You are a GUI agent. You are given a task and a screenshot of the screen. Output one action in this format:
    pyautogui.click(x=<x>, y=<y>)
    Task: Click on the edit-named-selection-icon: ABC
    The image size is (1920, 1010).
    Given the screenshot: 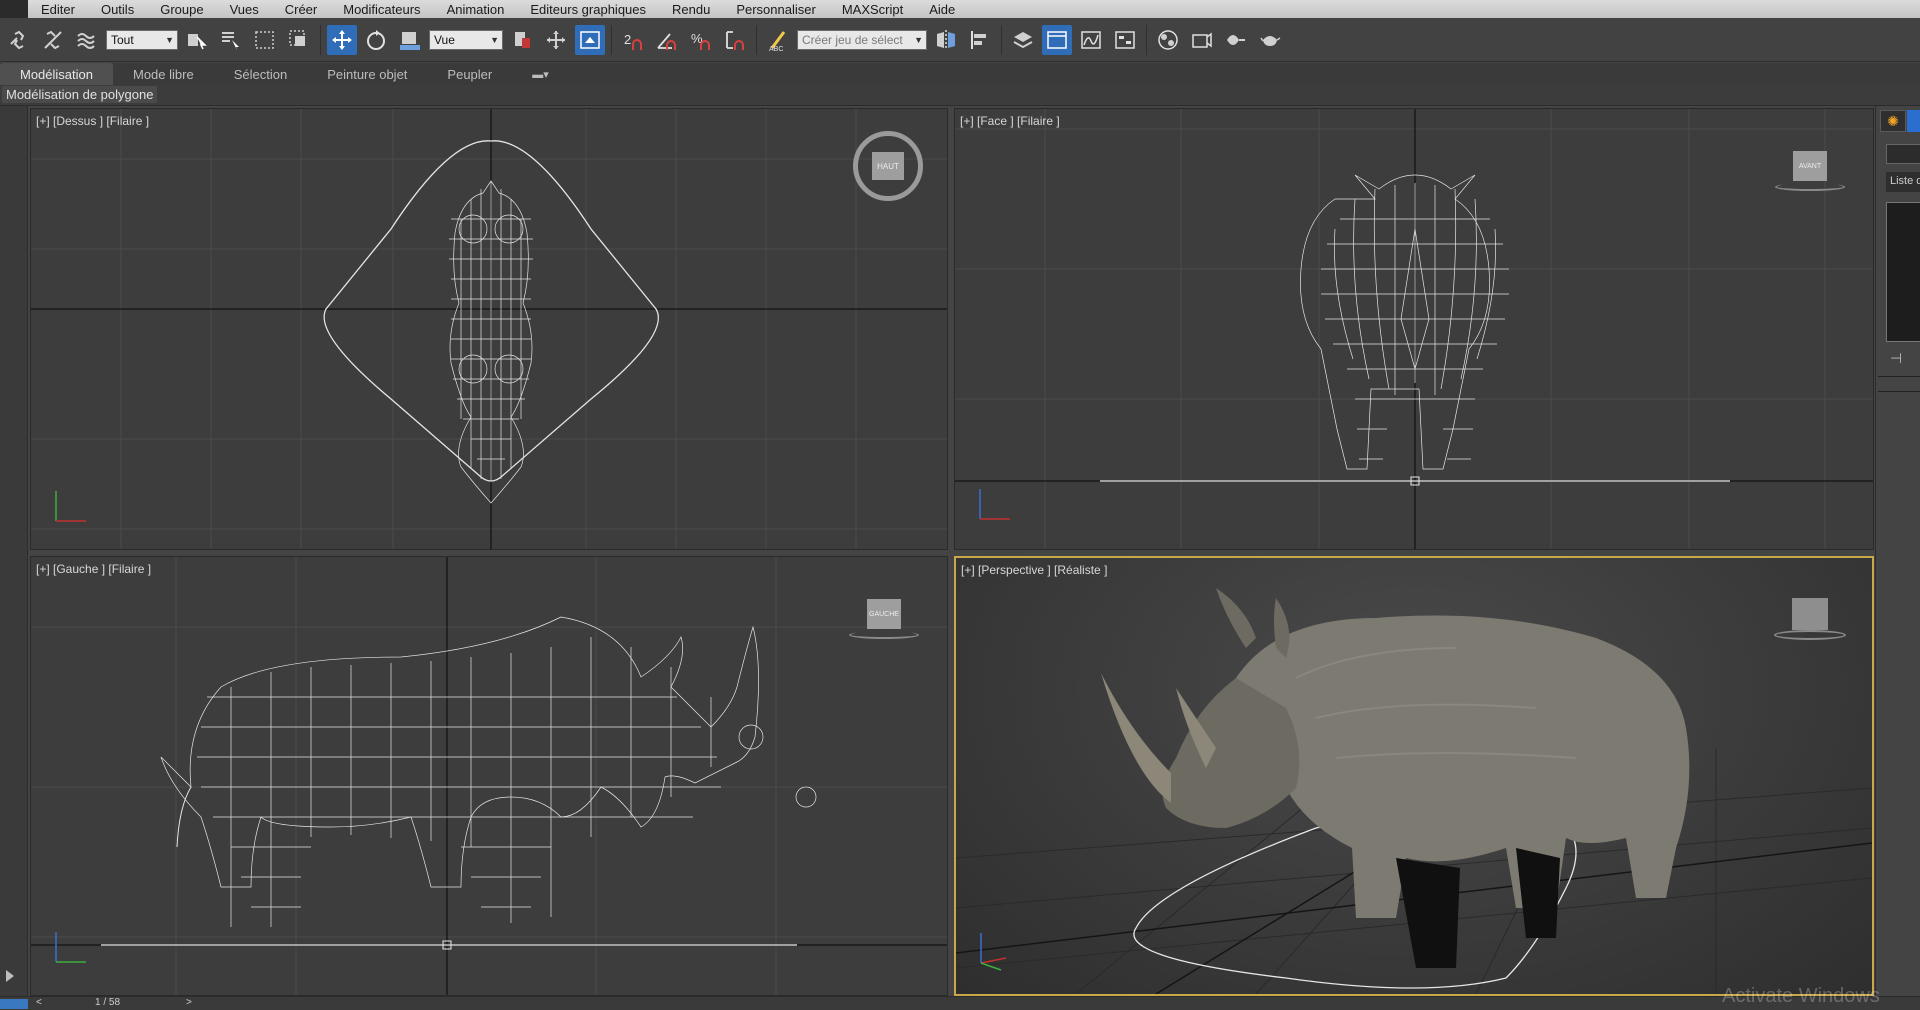 What is the action you would take?
    pyautogui.click(x=778, y=40)
    